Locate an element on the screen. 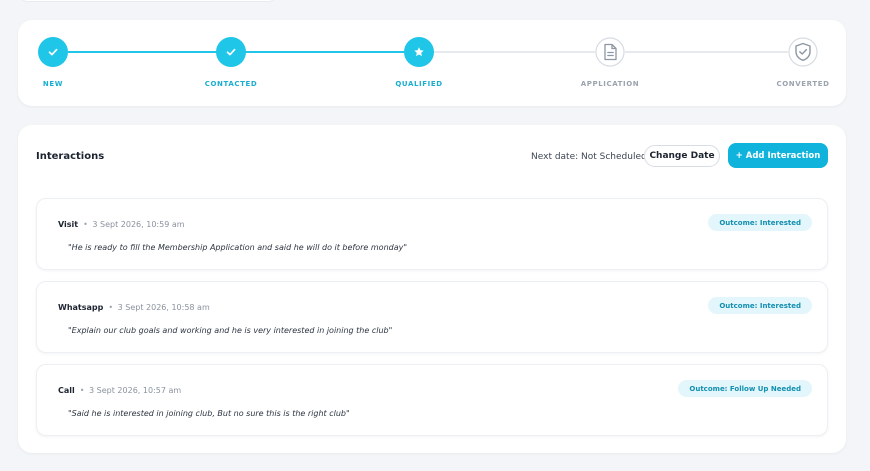 Image resolution: width=870 pixels, height=471 pixels. add-interaction-button: + Add Interaction is located at coordinates (778, 155).